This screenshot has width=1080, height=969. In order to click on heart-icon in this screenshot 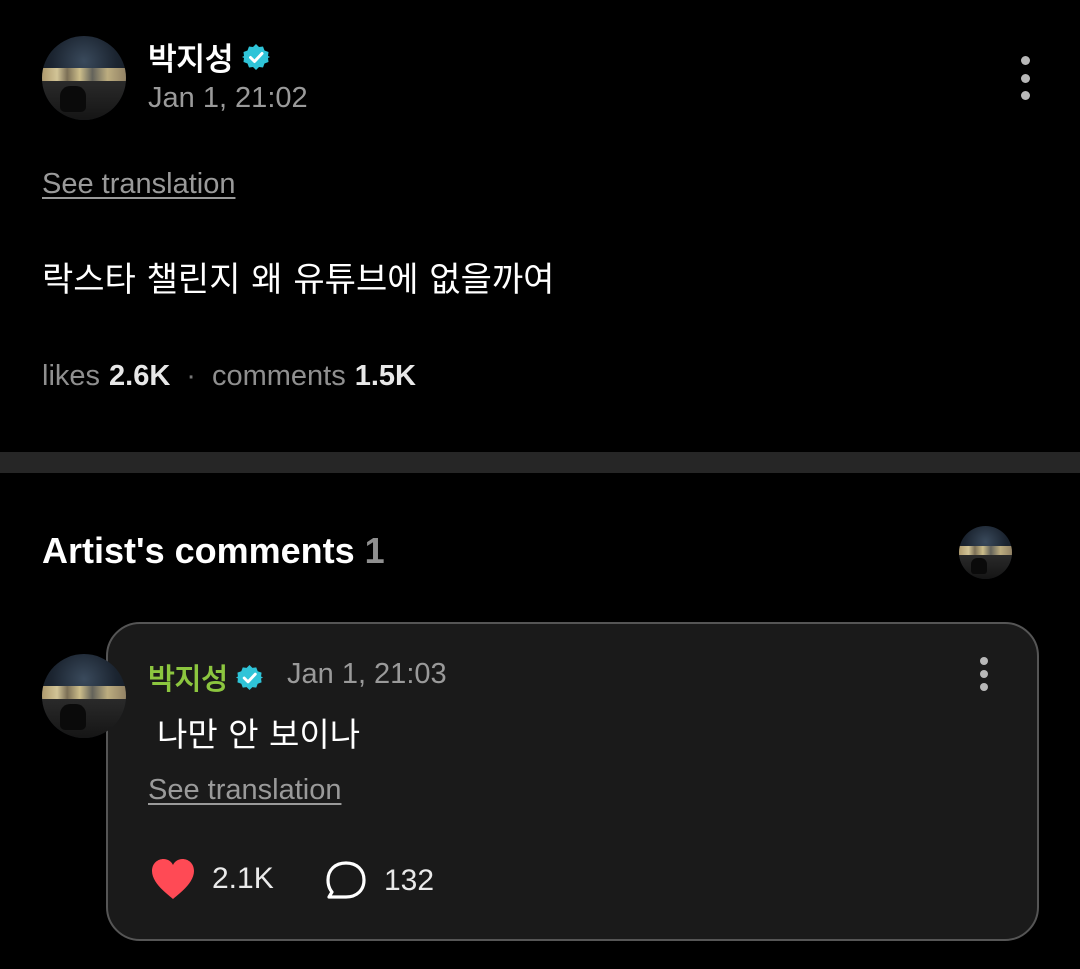, I will do `click(173, 879)`.